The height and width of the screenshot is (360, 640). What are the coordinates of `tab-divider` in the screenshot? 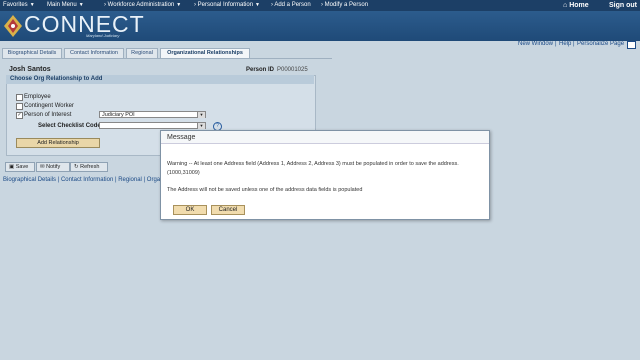 It's located at (167, 58).